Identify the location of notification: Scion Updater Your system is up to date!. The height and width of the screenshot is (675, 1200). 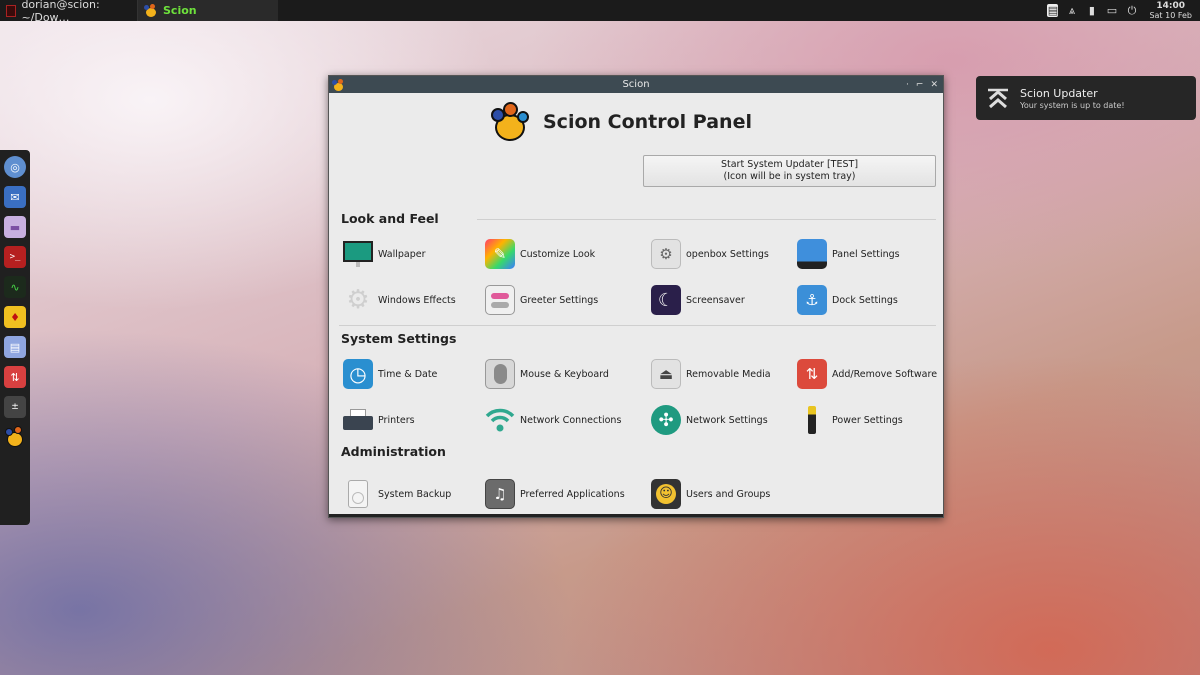
(1086, 98).